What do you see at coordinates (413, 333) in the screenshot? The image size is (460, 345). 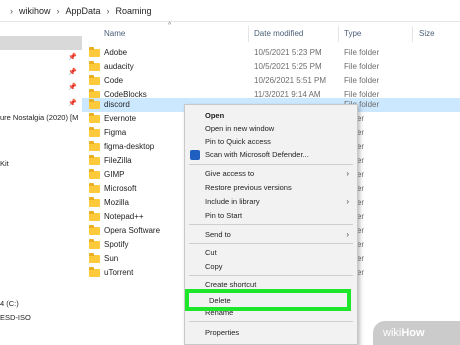 I see `logo-suffix: How` at bounding box center [413, 333].